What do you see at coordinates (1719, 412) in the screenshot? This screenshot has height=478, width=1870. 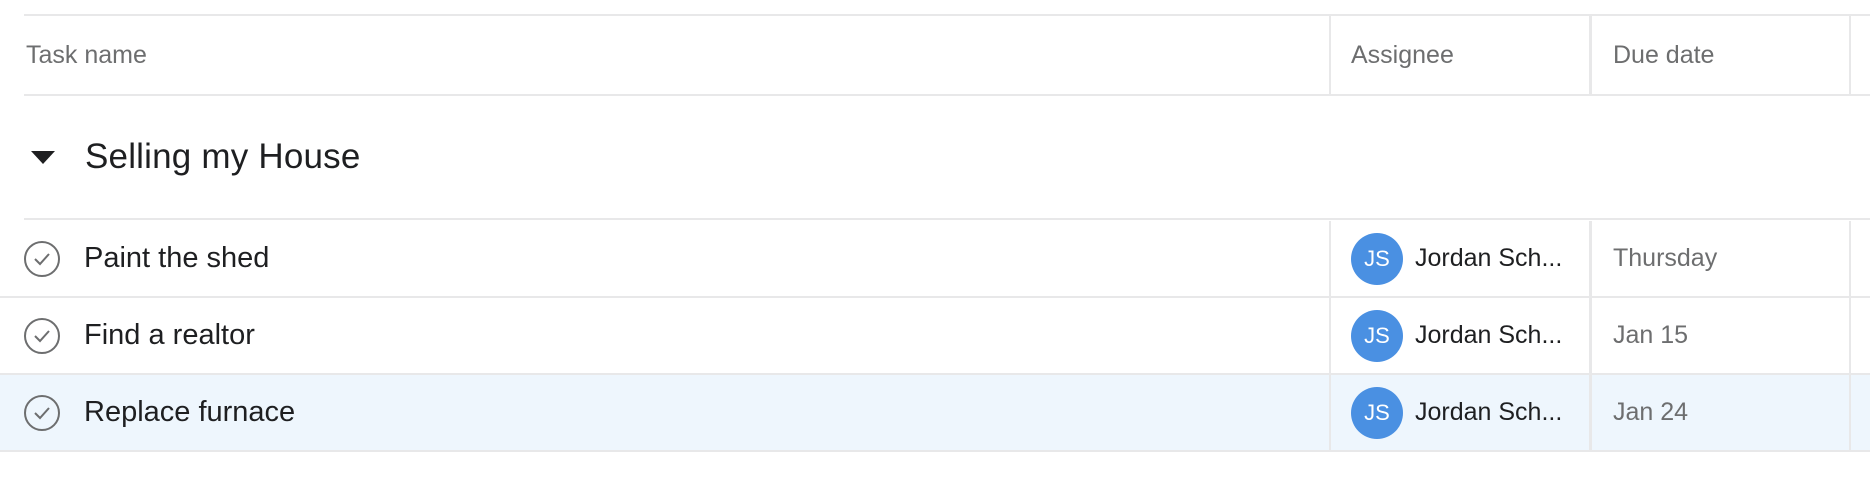 I see `due-date-cell: Jan 24` at bounding box center [1719, 412].